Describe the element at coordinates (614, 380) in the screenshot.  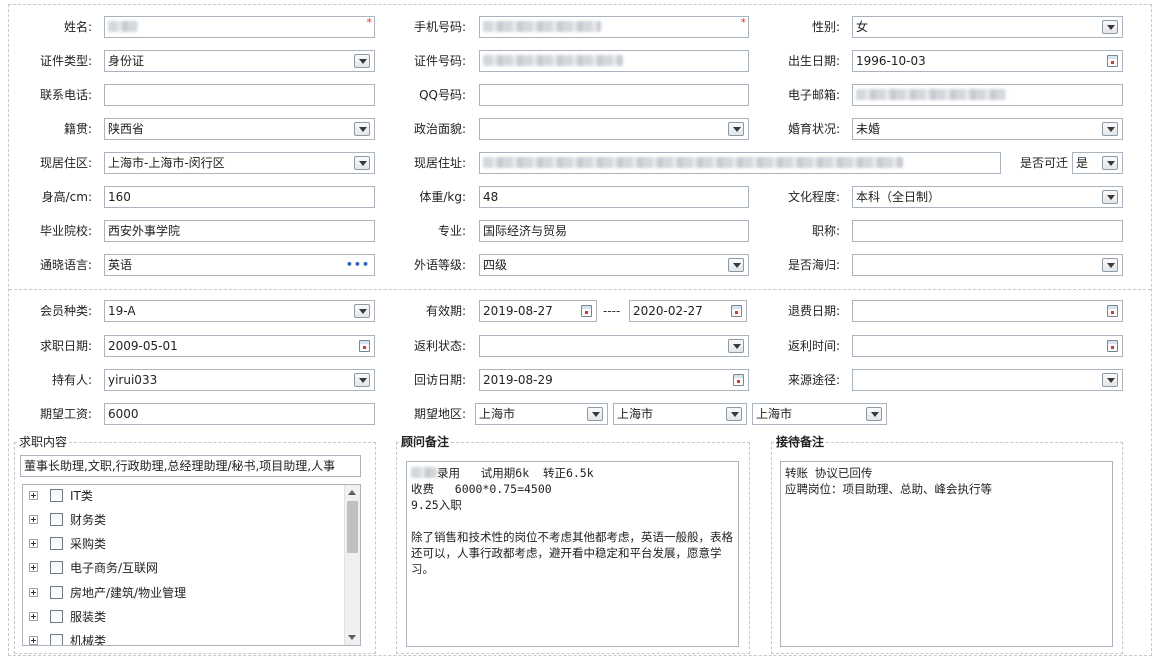
I see `visit-date-field: 2019-08-29` at that location.